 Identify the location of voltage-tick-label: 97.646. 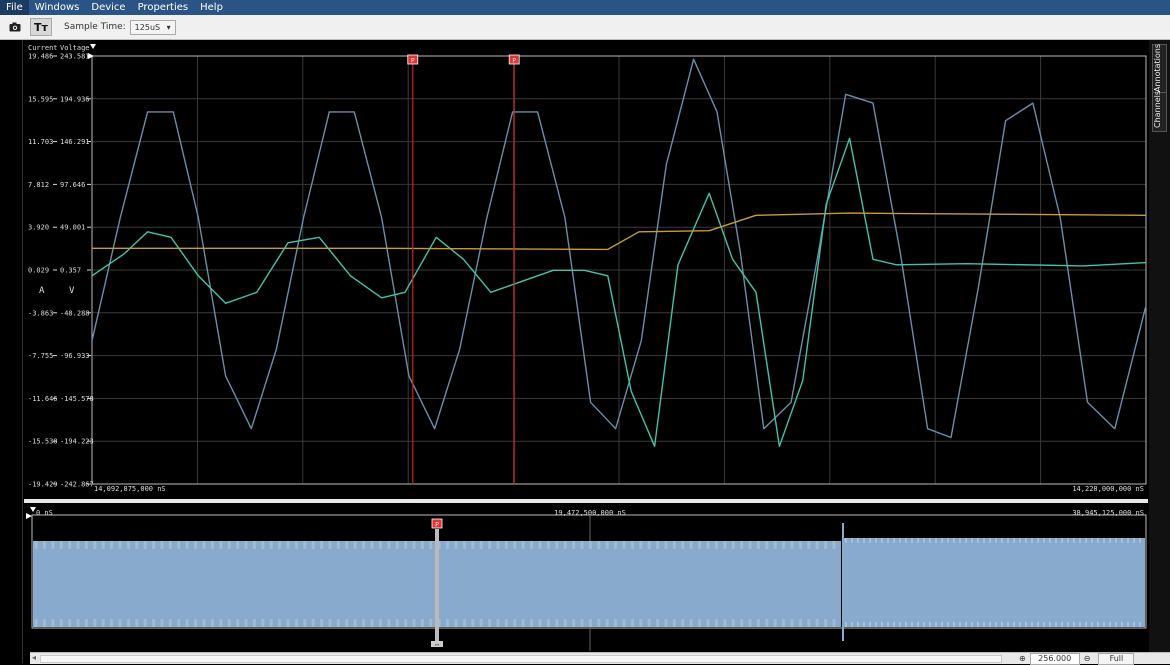
(72, 185).